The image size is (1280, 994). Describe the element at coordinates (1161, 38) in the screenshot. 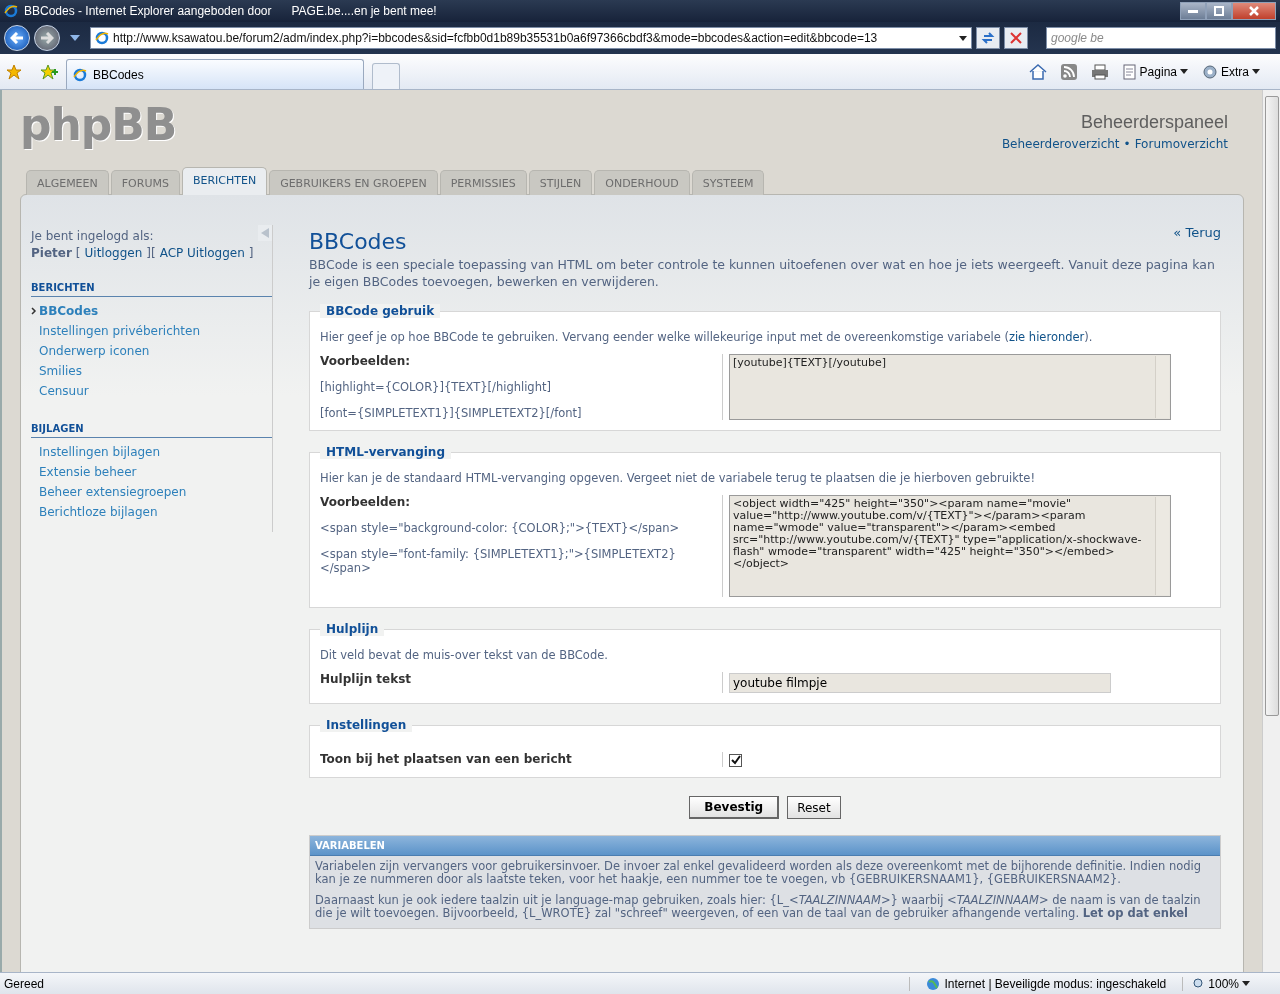

I see `search-field: google be` at that location.